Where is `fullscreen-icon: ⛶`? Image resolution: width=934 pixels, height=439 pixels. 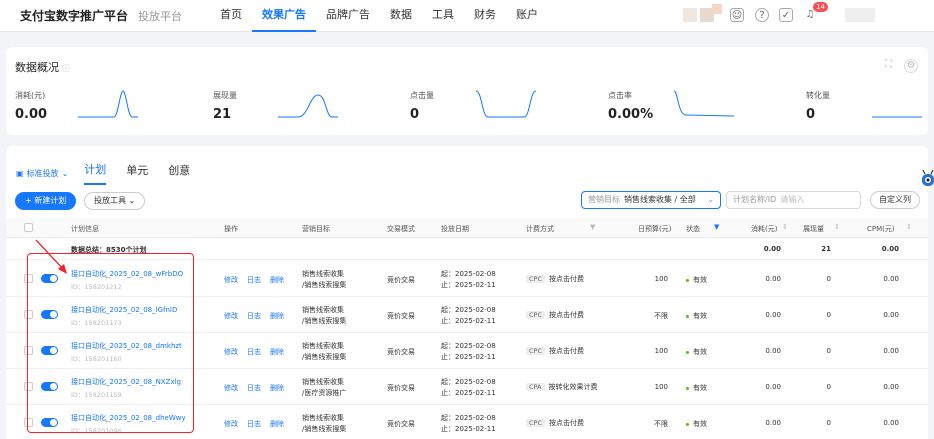
fullscreen-icon: ⛶ is located at coordinates (888, 66).